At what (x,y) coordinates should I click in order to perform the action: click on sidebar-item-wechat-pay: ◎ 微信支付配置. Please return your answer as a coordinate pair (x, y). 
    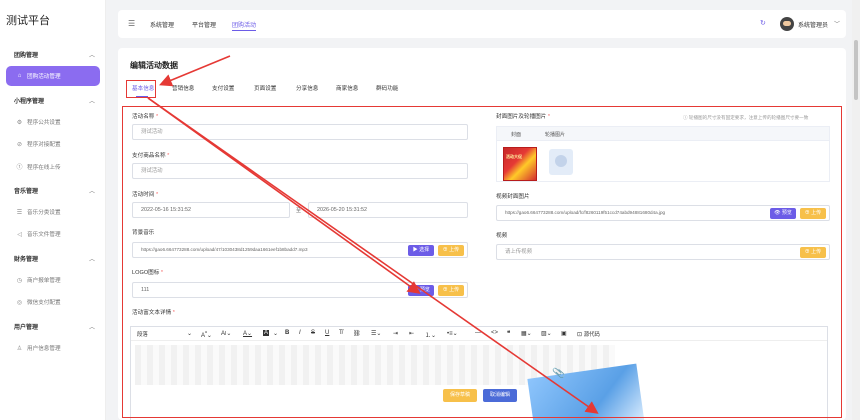
    Looking at the image, I should click on (38, 302).